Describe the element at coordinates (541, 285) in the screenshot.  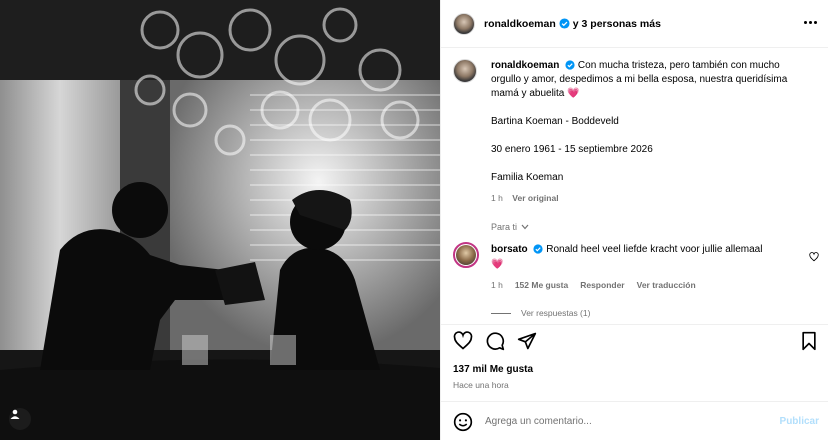
I see `comment-likes: 152 Me gusta` at that location.